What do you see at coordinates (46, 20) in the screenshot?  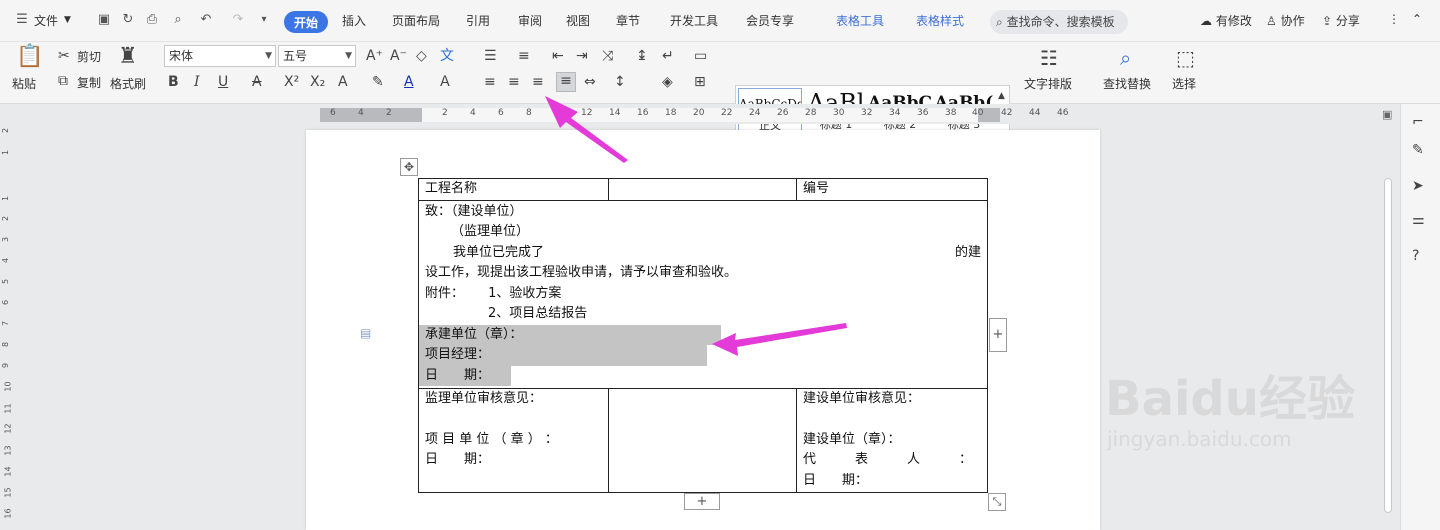 I see `file-menu: 文件` at bounding box center [46, 20].